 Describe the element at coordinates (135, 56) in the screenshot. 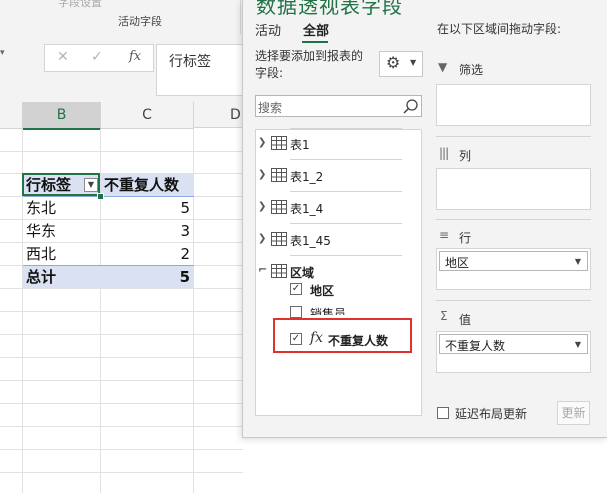

I see `insert-function-icon: fx` at that location.